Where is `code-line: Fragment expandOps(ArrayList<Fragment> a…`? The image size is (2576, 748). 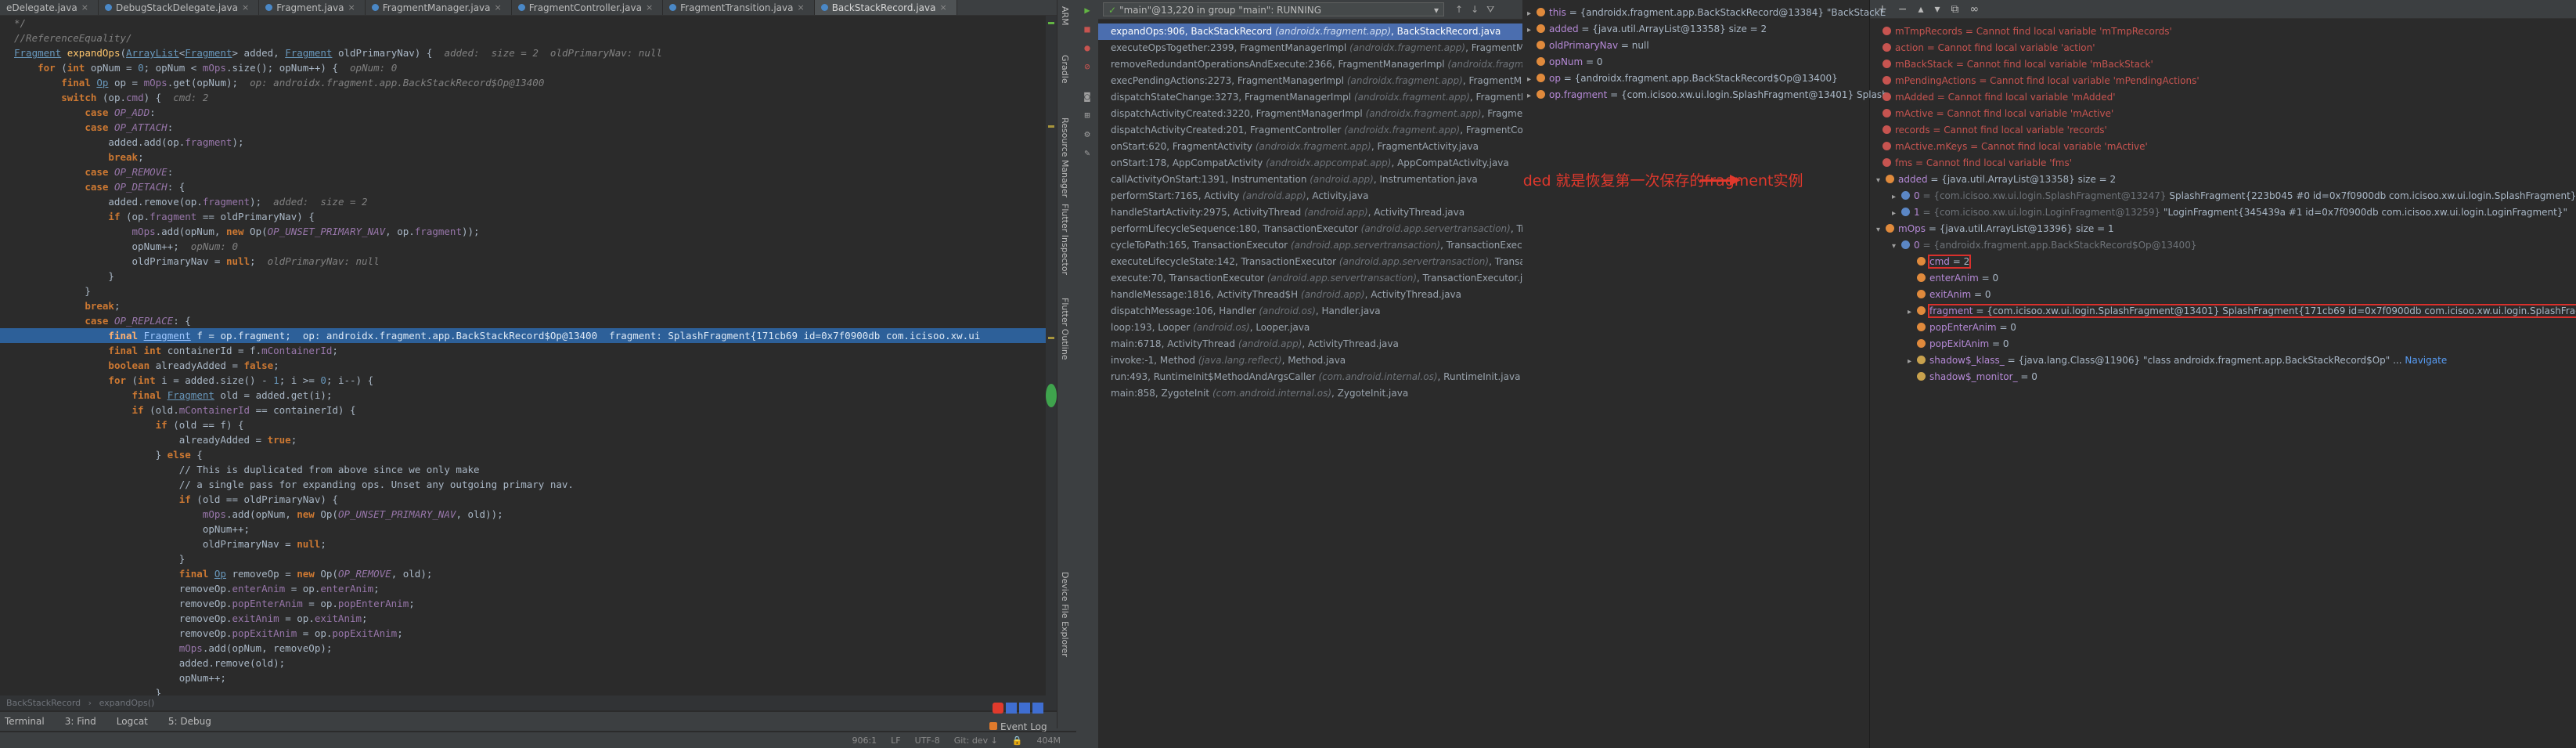 code-line: Fragment expandOps(ArrayList<Fragment> a… is located at coordinates (528, 52).